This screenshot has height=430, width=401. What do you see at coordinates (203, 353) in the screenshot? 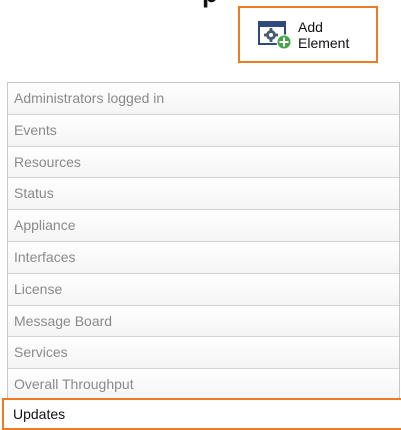
I see `list-item-services: Services` at bounding box center [203, 353].